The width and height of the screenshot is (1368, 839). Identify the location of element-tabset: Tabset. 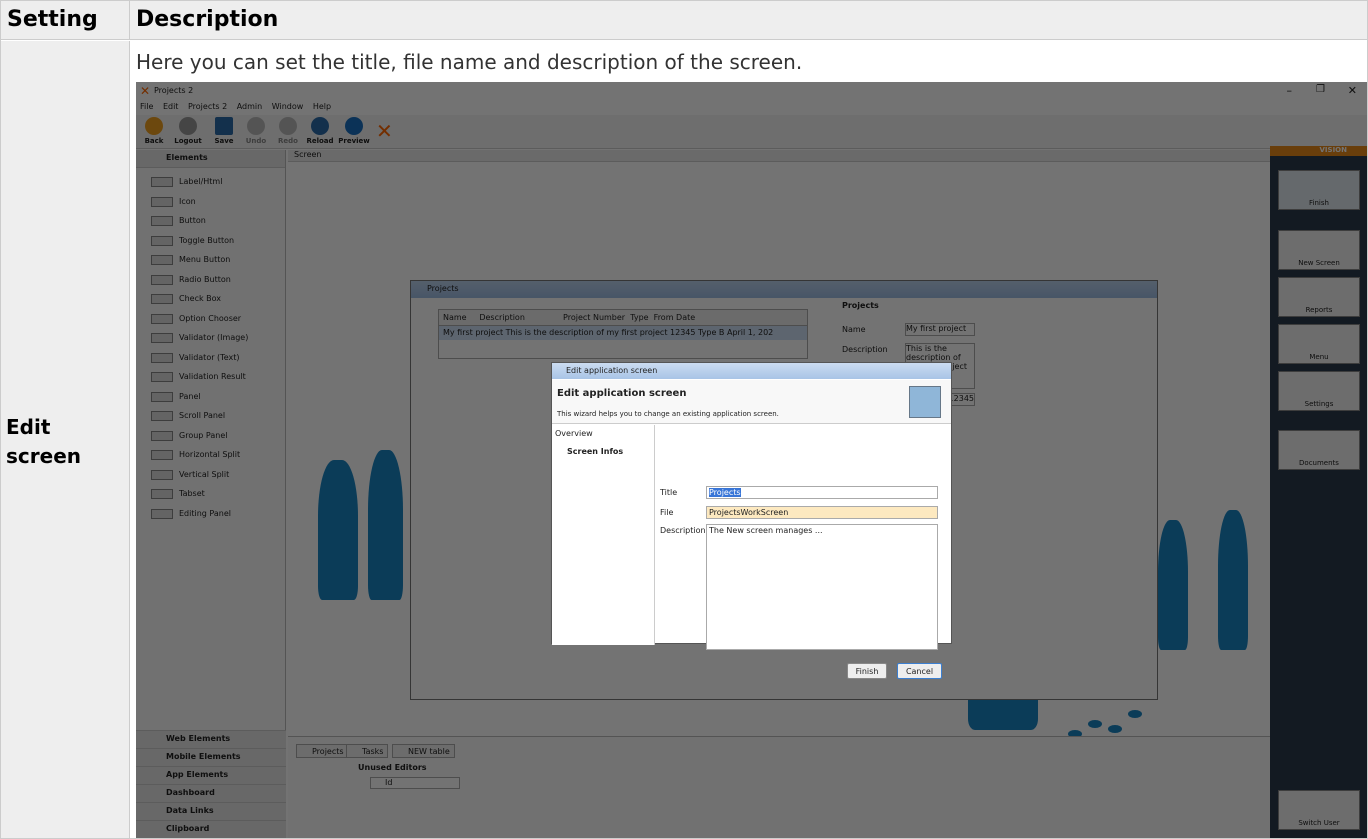
(210, 494).